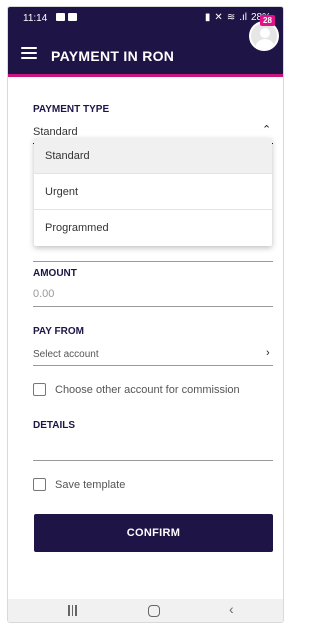 This screenshot has width=320, height=628. I want to click on header-accent-line, so click(145, 75).